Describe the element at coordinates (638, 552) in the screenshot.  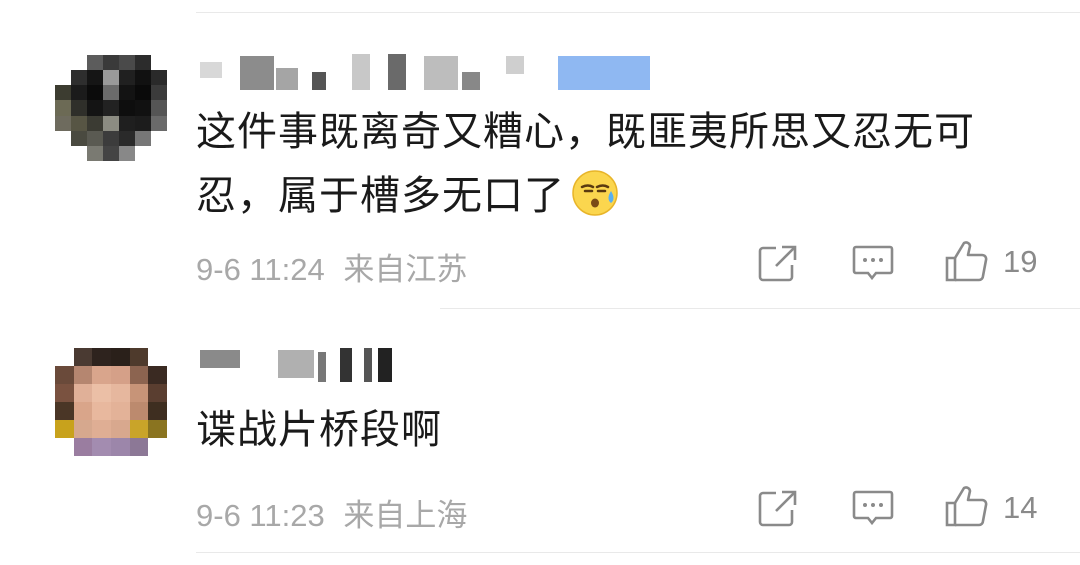
I see `bottom-divider` at that location.